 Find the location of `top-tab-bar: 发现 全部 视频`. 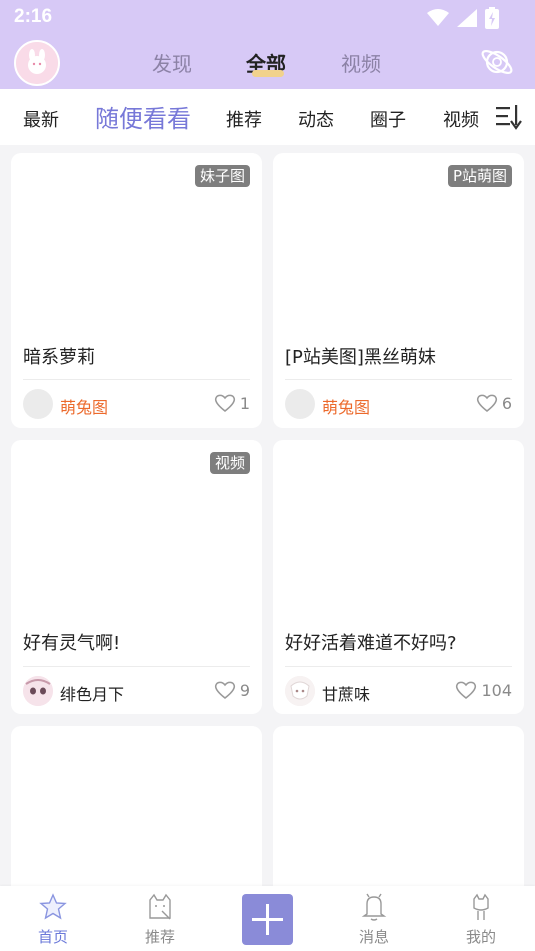

top-tab-bar: 发现 全部 视频 is located at coordinates (267, 64).